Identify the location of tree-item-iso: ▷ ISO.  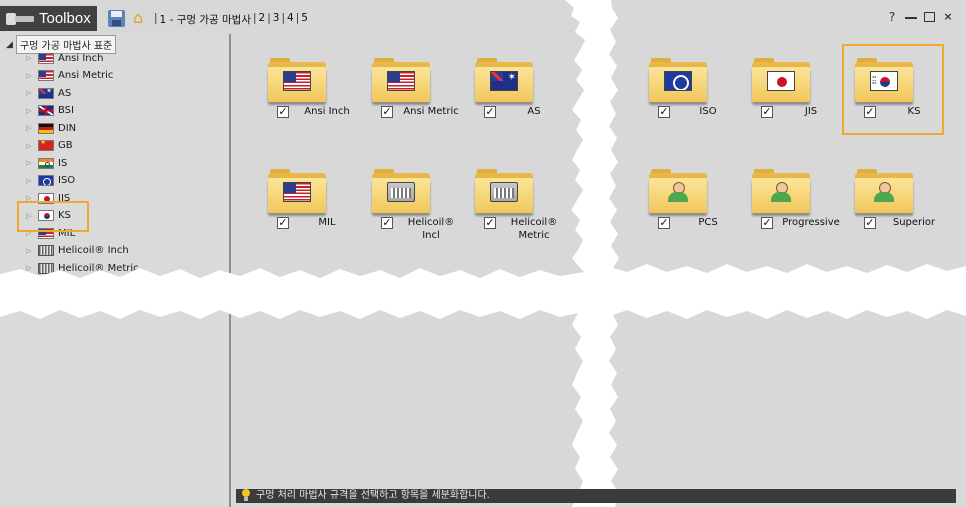
(50, 181).